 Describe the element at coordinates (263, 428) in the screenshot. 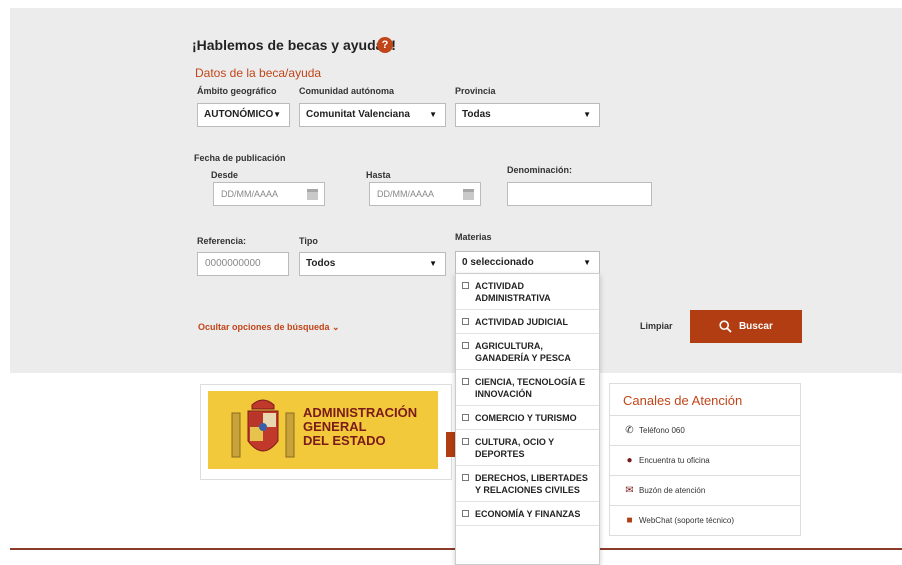

I see `coat-of-arms-icon` at that location.